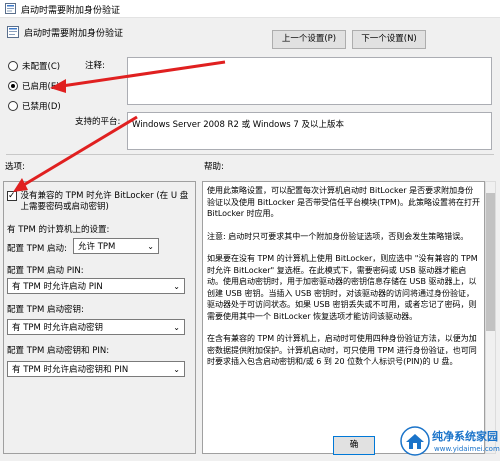 This screenshot has width=500, height=461. I want to click on previous-setting-button: 上一个设置(P), so click(309, 39).